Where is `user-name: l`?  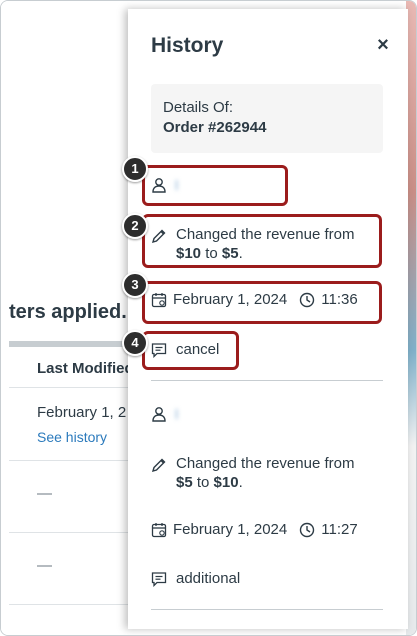 user-name: l is located at coordinates (177, 414).